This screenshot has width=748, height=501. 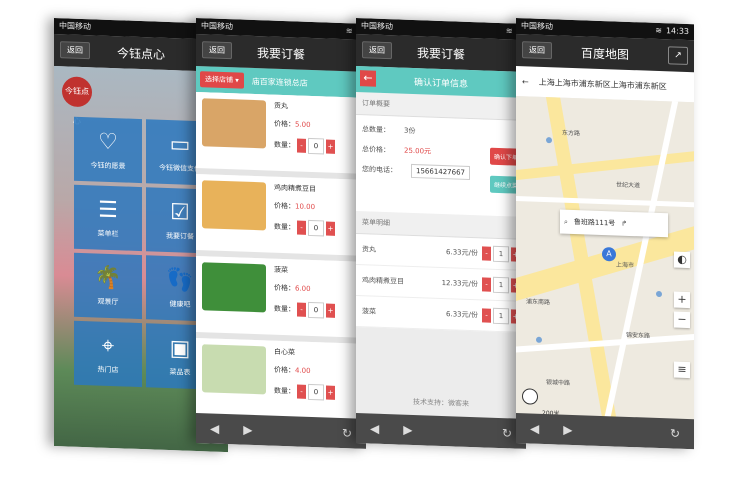 I want to click on dish-name: 菠菜, so click(x=281, y=270).